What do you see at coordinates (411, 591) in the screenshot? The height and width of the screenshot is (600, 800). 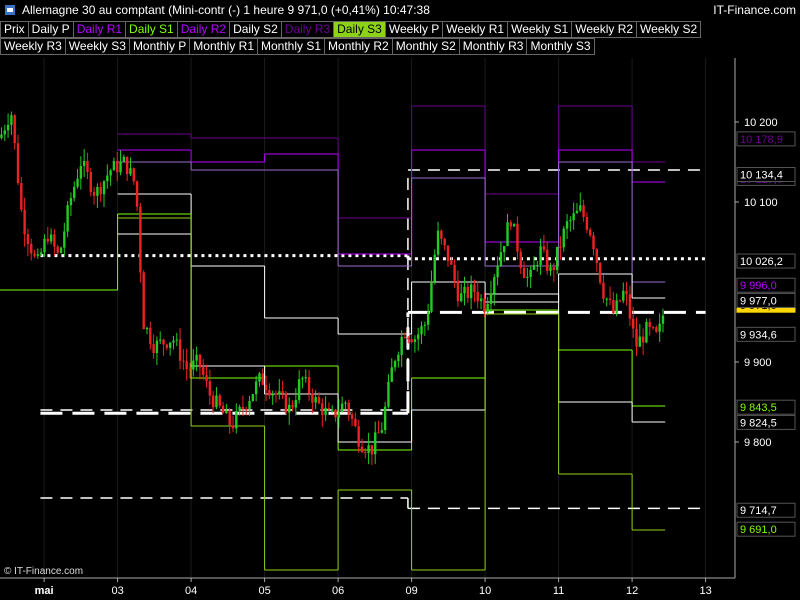 I see `x-tick-label: 09` at bounding box center [411, 591].